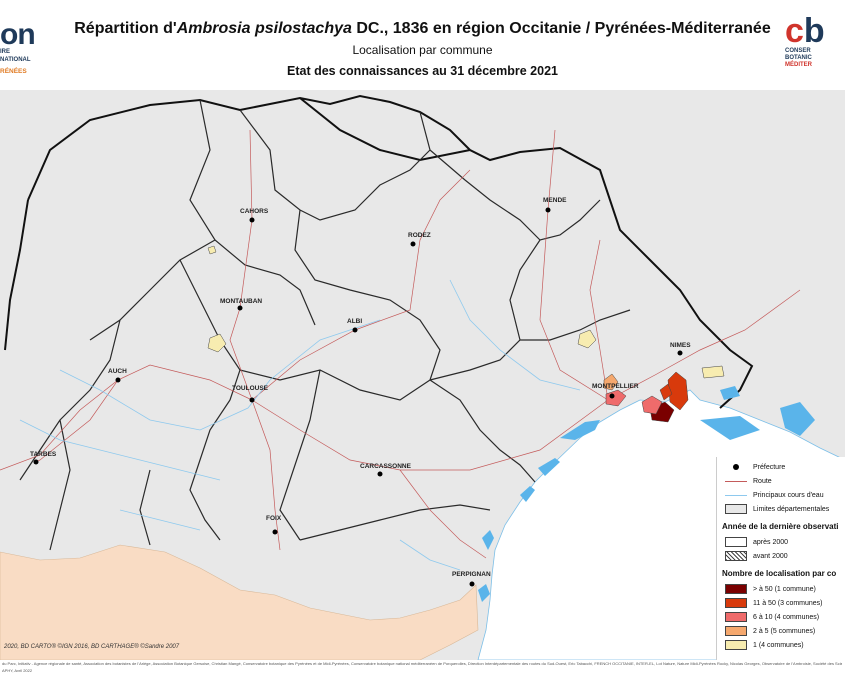 The image size is (845, 684). What do you see at coordinates (241, 301) in the screenshot?
I see `city-label-montauban: MONTAUBAN` at bounding box center [241, 301].